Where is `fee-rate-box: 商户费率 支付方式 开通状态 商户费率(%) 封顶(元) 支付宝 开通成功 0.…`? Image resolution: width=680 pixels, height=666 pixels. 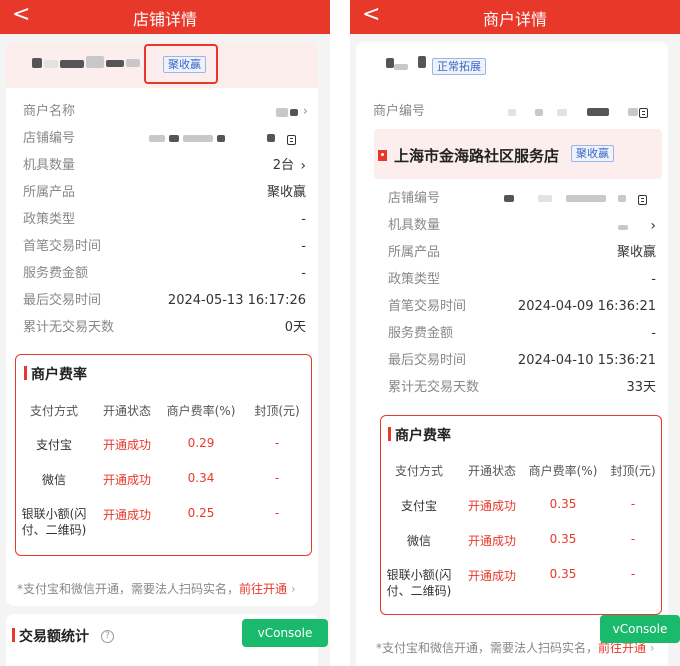
fee-rate-box: 商户费率 支付方式 开通状态 商户费率(%) 封顶(元) 支付宝 开通成功 0.… is located at coordinates (163, 455).